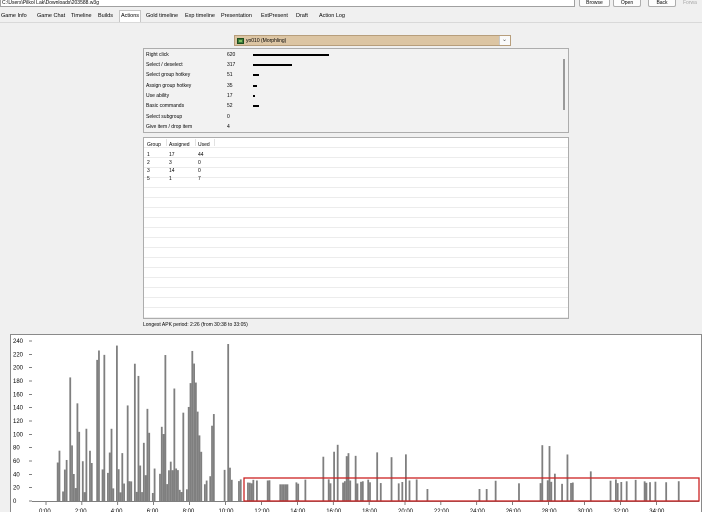 The image size is (702, 512). Describe the element at coordinates (200, 16) in the screenshot. I see `tab-exp-timeline: Exp timeline` at that location.